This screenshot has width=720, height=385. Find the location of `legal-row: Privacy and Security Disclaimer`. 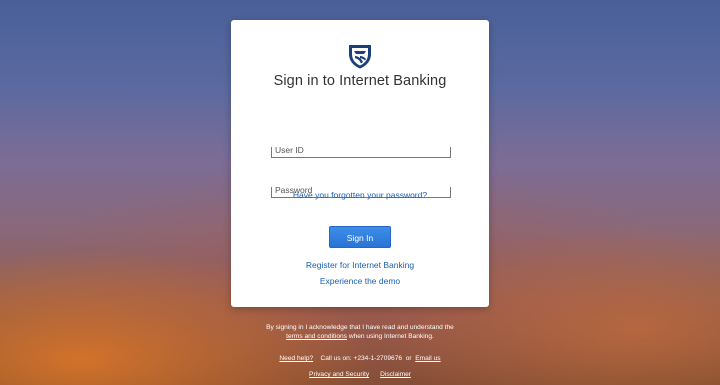

legal-row: Privacy and Security Disclaimer is located at coordinates (360, 374).